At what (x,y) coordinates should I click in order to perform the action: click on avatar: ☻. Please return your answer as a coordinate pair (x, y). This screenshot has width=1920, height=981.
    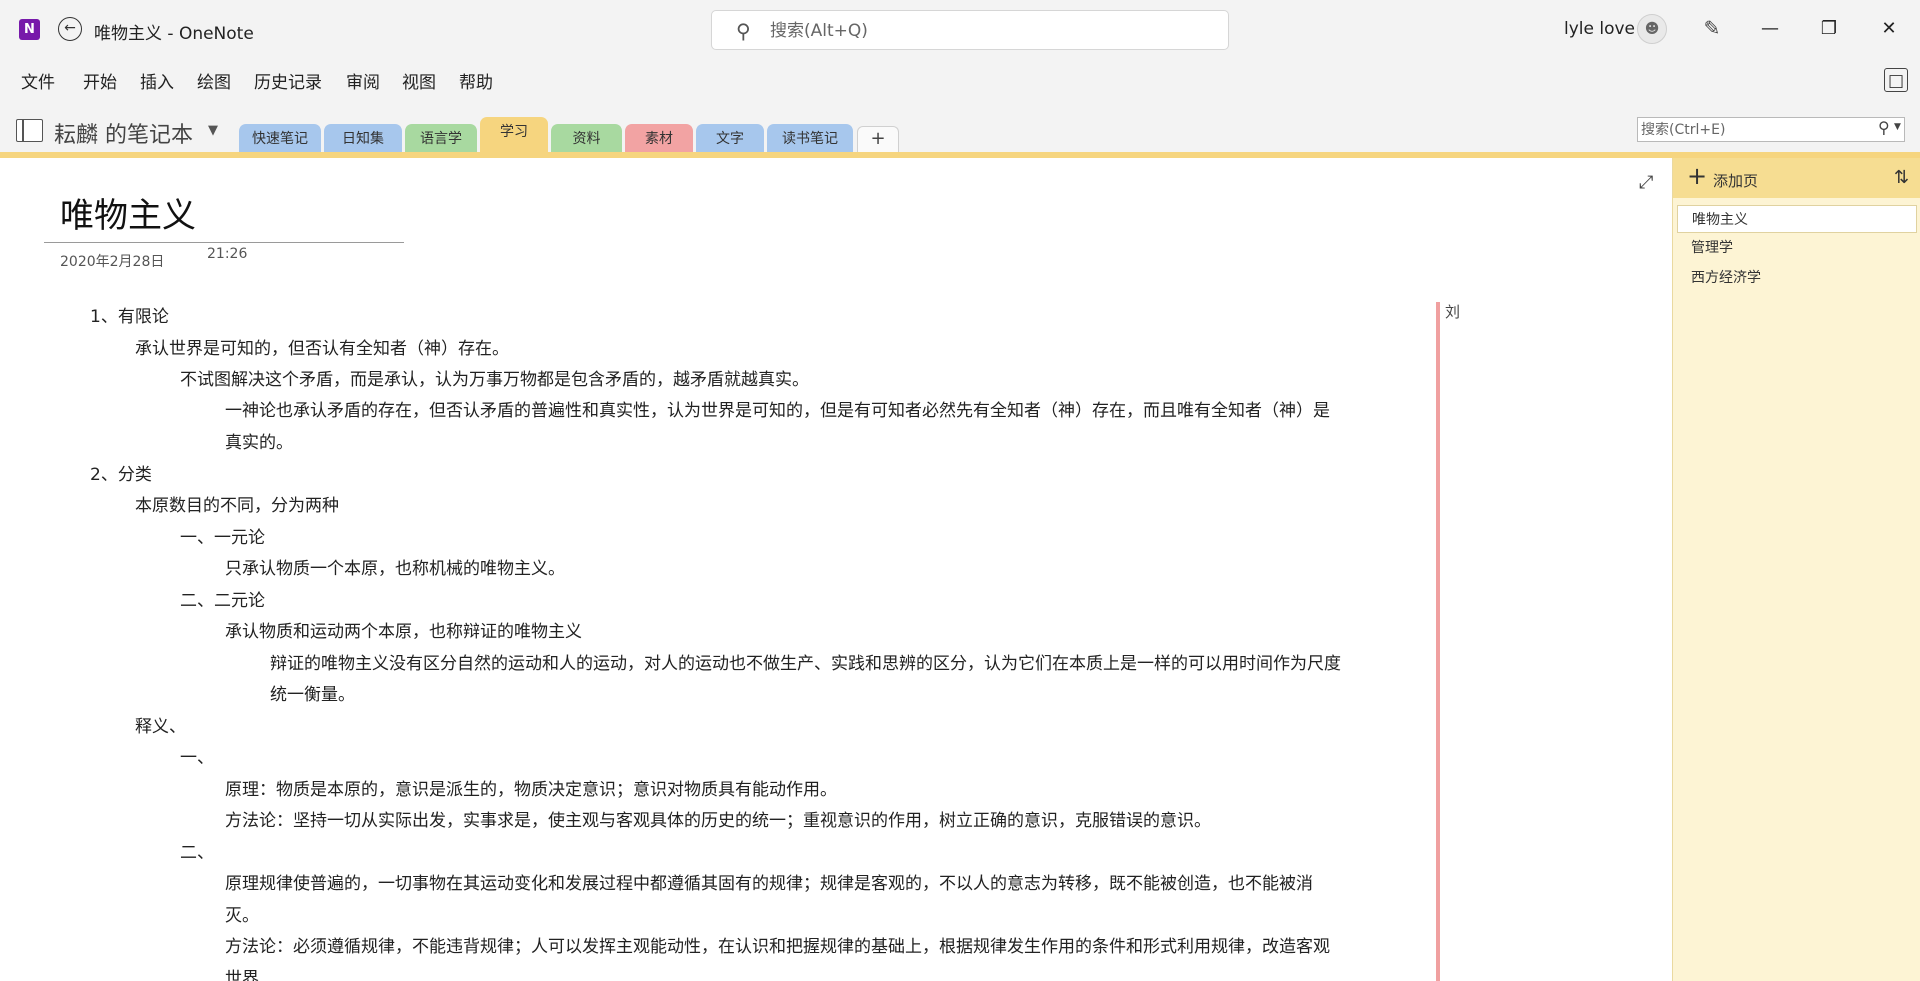
    Looking at the image, I should click on (1652, 29).